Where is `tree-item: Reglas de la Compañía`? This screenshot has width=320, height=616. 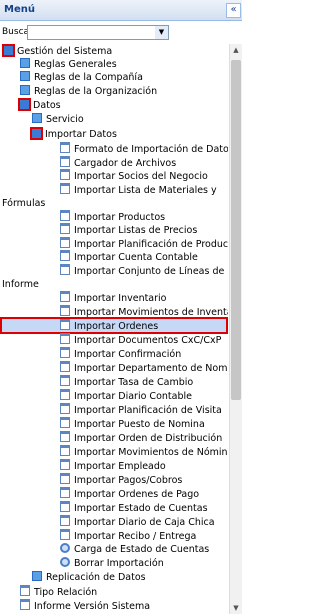 tree-item: Reglas de la Compañía is located at coordinates (81, 77).